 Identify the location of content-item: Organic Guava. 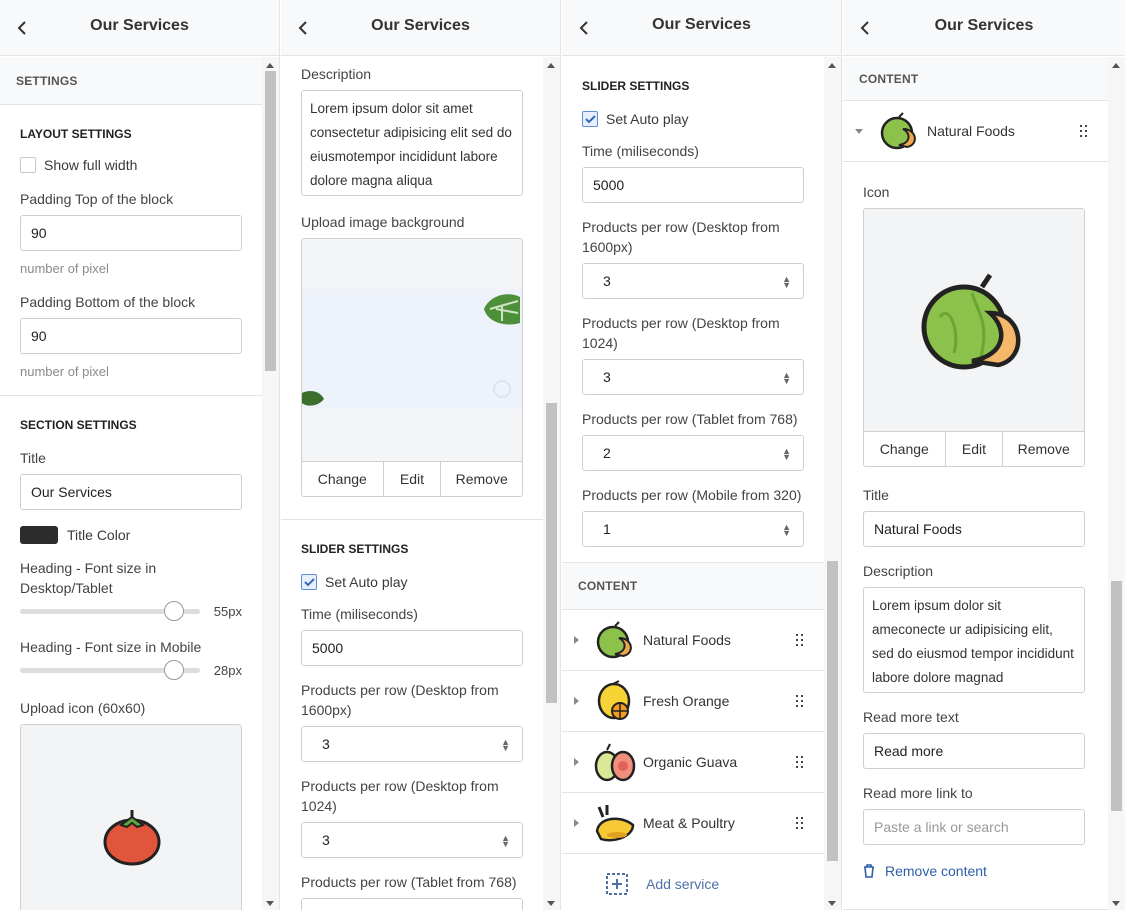
(693, 762).